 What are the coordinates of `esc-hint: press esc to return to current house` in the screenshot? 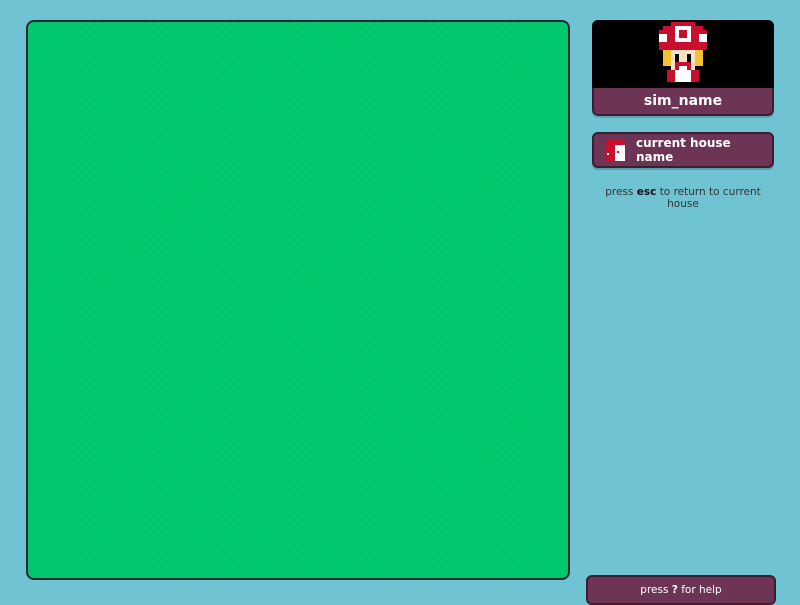 It's located at (683, 198).